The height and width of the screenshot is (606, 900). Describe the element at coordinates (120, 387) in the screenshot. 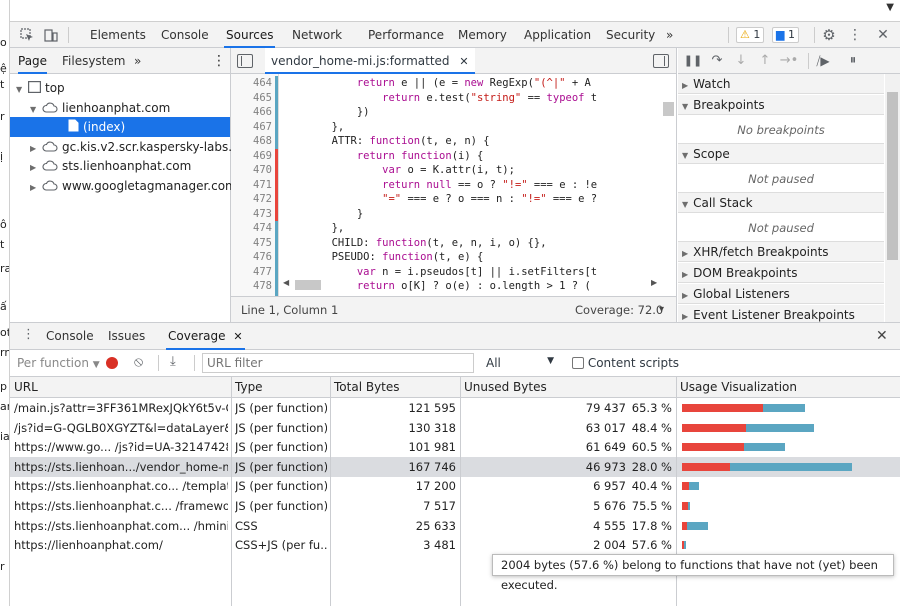

I see `column-header: URL` at that location.